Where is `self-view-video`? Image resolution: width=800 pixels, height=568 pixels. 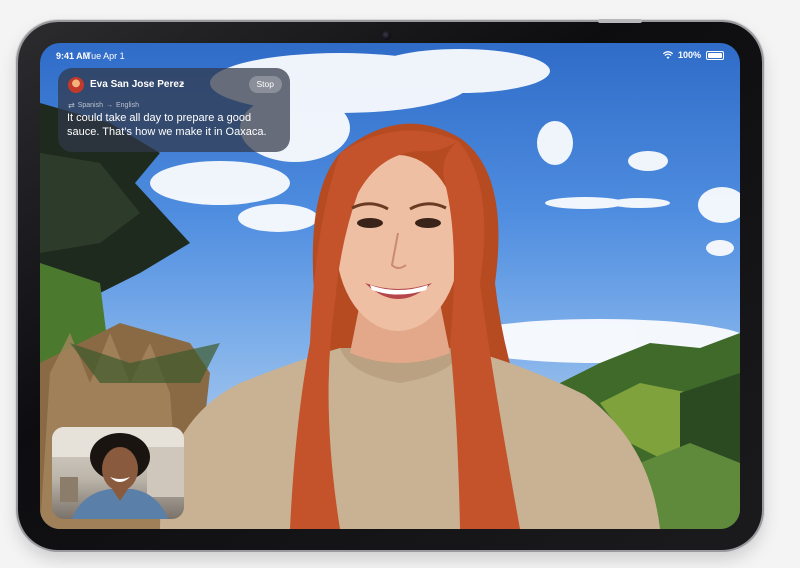
self-view-video is located at coordinates (118, 473).